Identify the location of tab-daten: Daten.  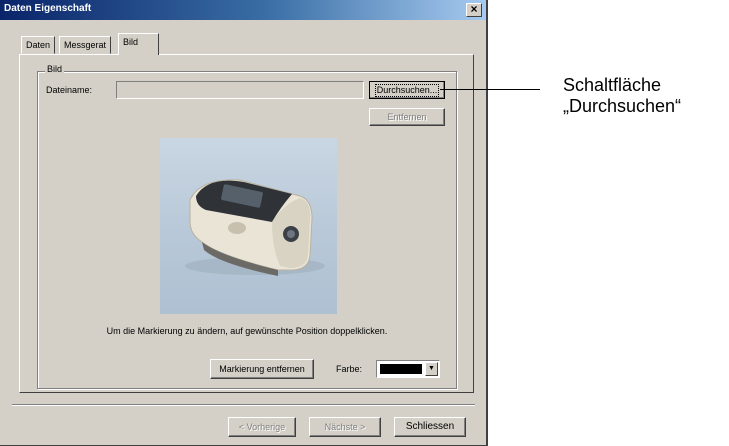
(38, 45).